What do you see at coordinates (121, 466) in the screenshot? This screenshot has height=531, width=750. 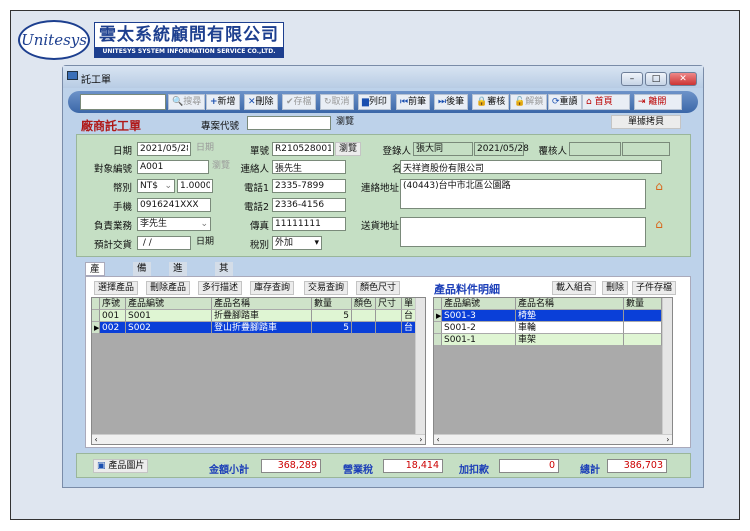 I see `product-image-button: ▣ 產品圖片` at bounding box center [121, 466].